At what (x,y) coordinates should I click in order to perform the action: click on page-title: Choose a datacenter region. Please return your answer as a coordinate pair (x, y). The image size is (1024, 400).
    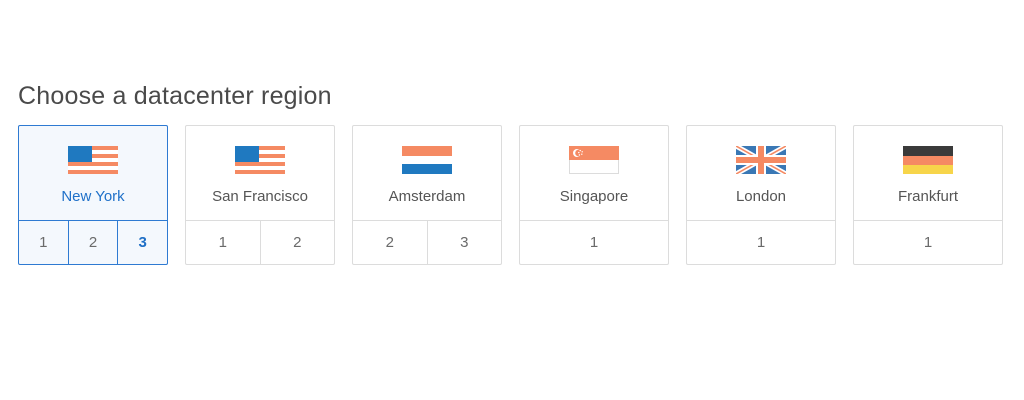
    Looking at the image, I should click on (175, 96).